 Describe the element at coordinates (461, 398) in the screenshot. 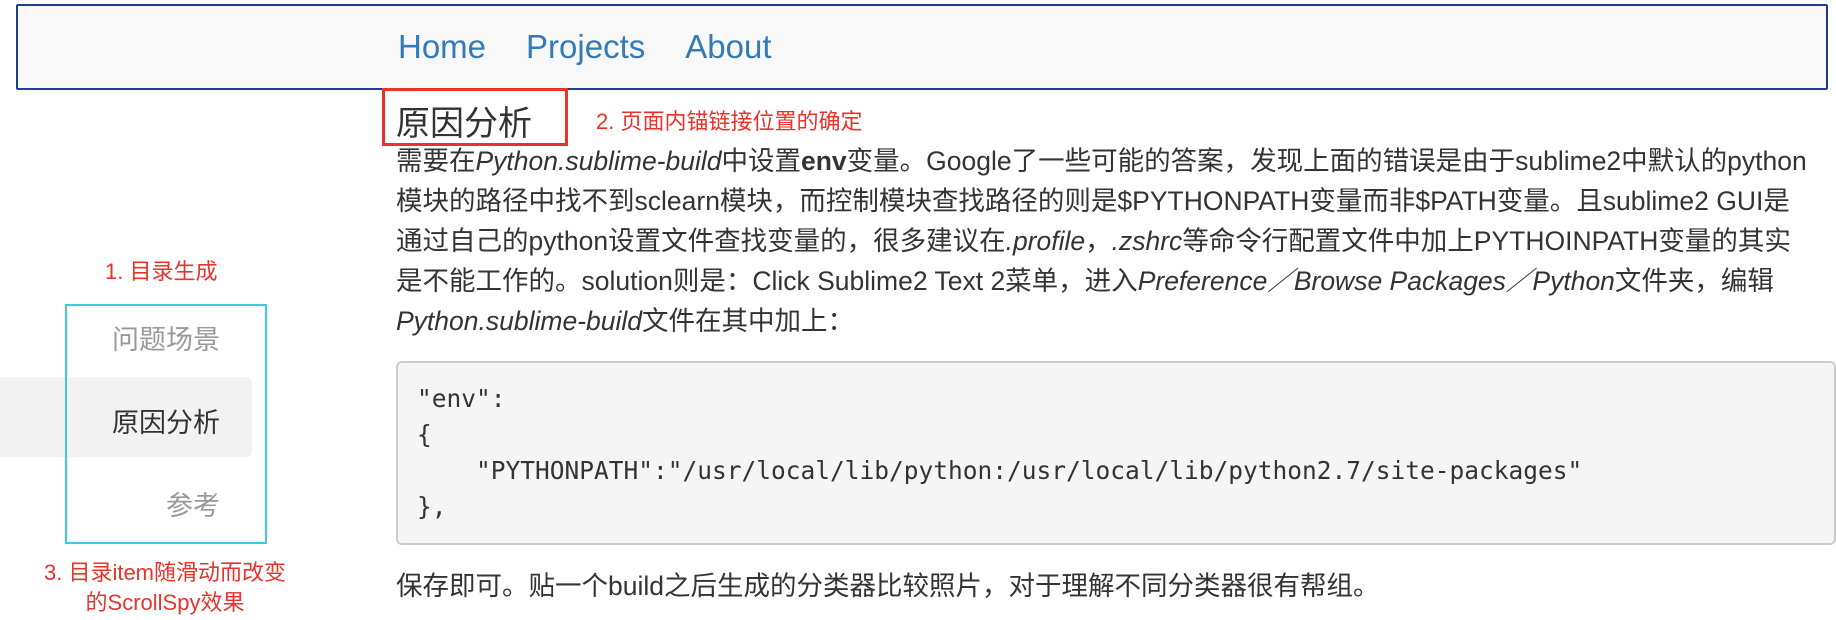

I see `code-line: "env":` at that location.